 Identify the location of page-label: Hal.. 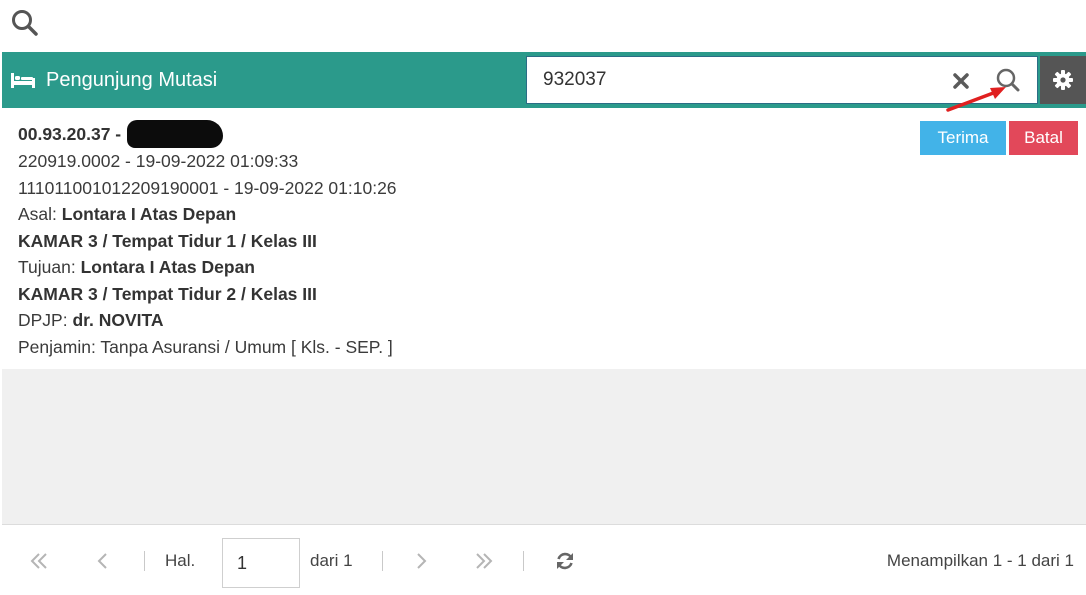
(180, 560).